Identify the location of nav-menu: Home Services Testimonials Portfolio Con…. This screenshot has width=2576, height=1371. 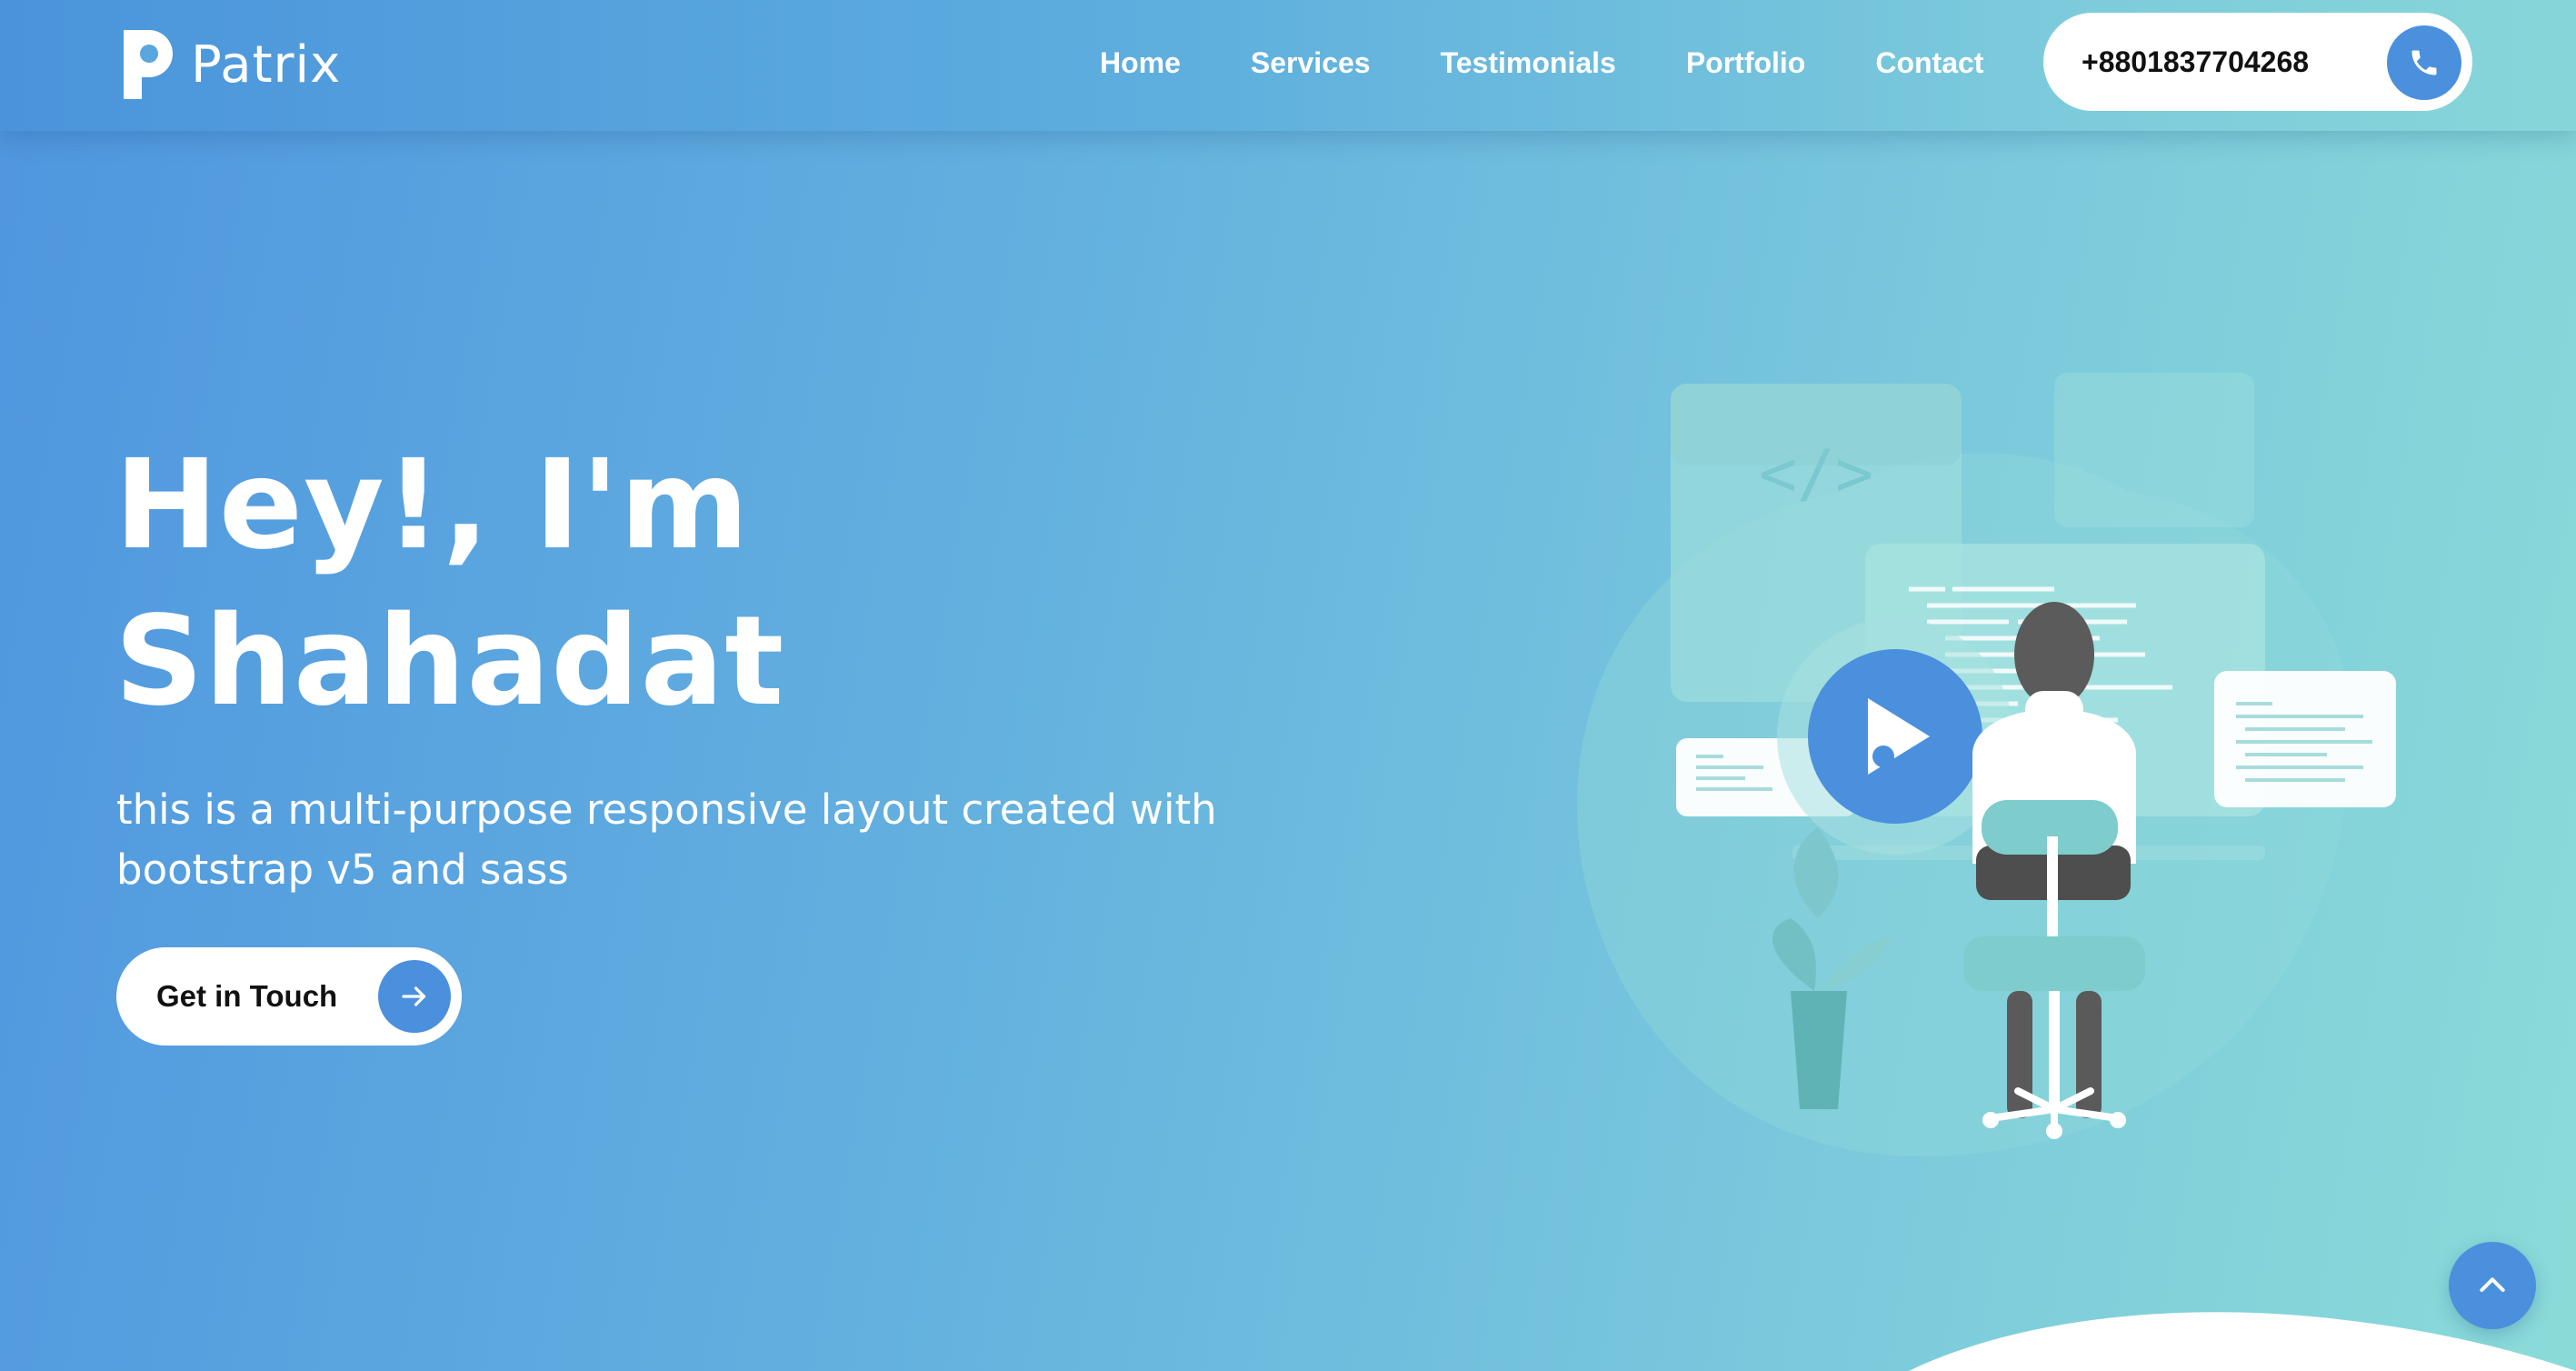
(1541, 62).